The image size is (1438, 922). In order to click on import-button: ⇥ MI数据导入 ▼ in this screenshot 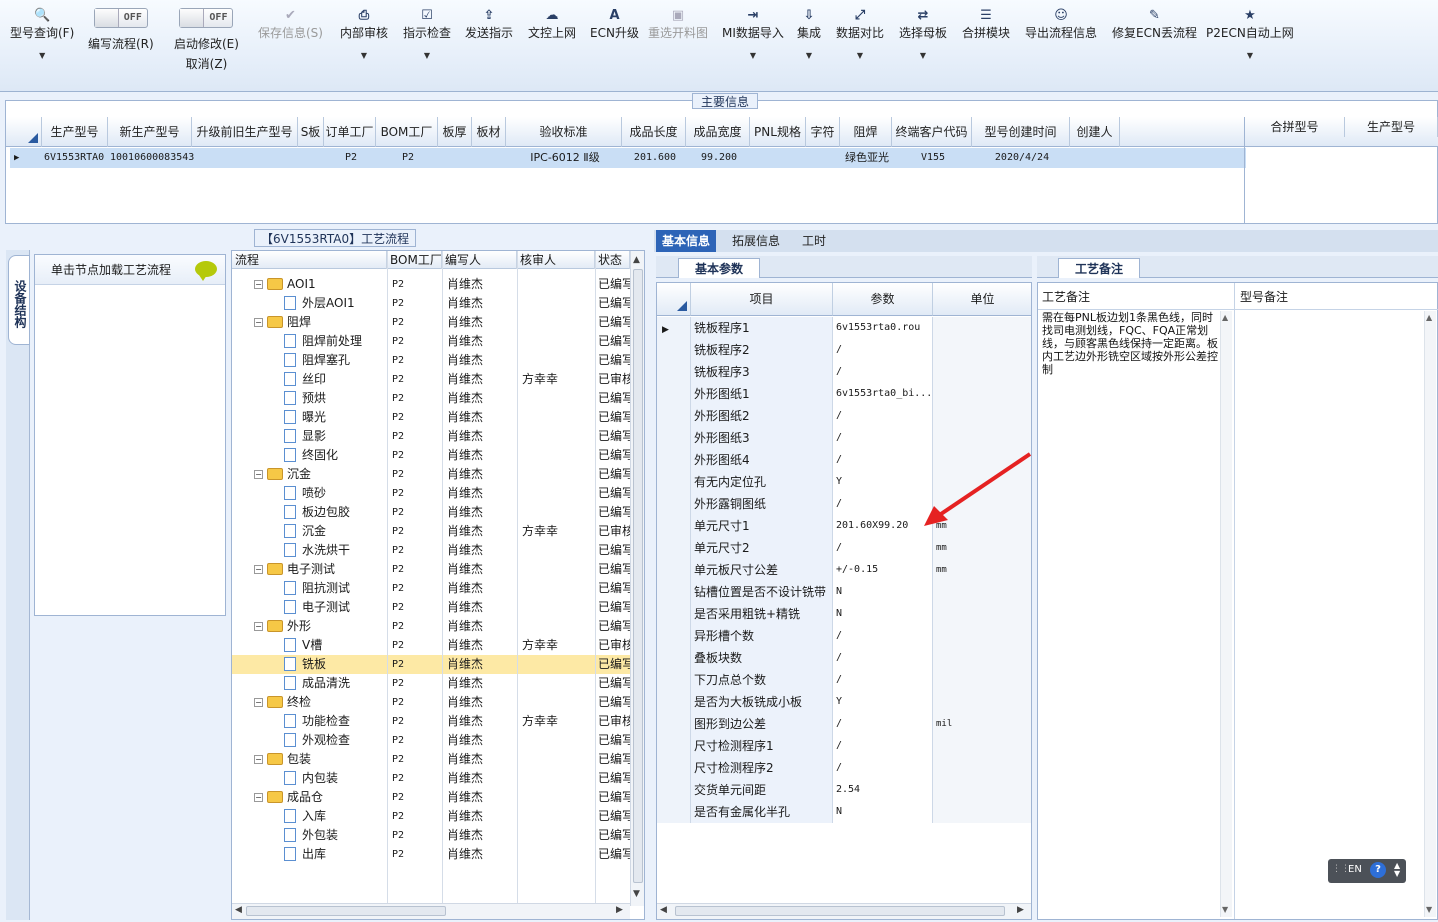, I will do `click(753, 34)`.